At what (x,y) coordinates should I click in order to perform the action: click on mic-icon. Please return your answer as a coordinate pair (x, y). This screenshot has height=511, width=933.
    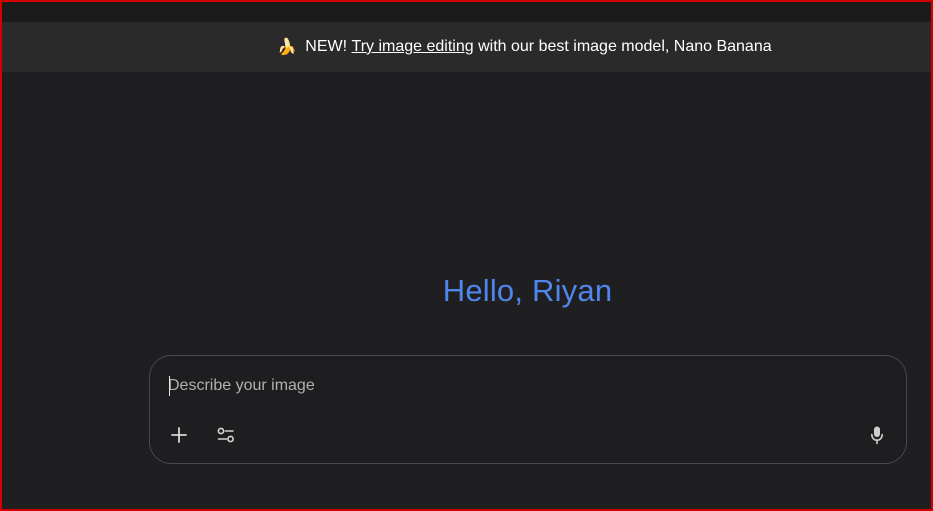
    Looking at the image, I should click on (877, 435).